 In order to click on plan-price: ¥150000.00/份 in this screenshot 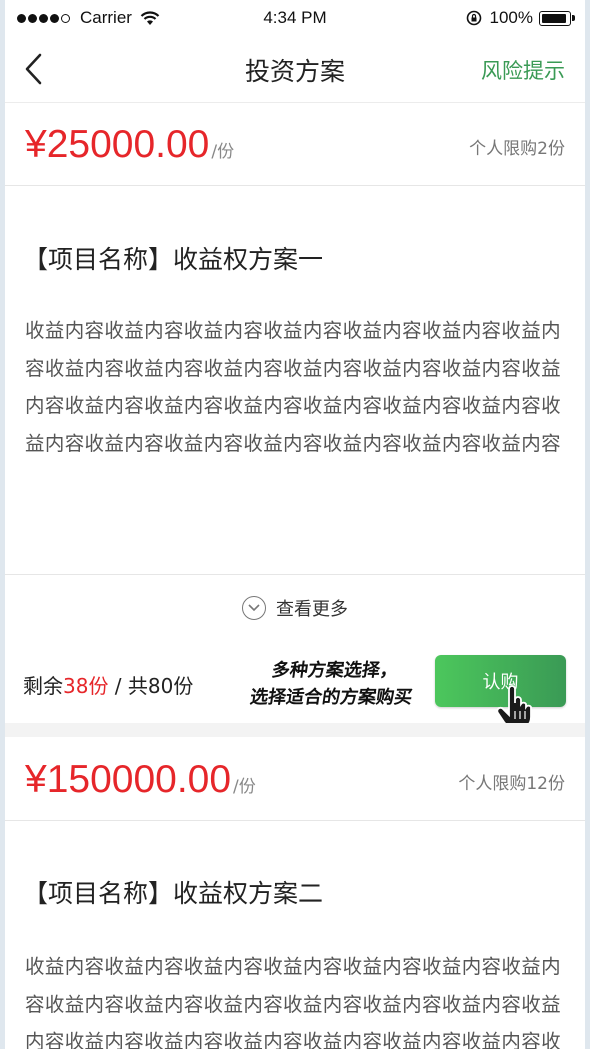, I will do `click(140, 780)`.